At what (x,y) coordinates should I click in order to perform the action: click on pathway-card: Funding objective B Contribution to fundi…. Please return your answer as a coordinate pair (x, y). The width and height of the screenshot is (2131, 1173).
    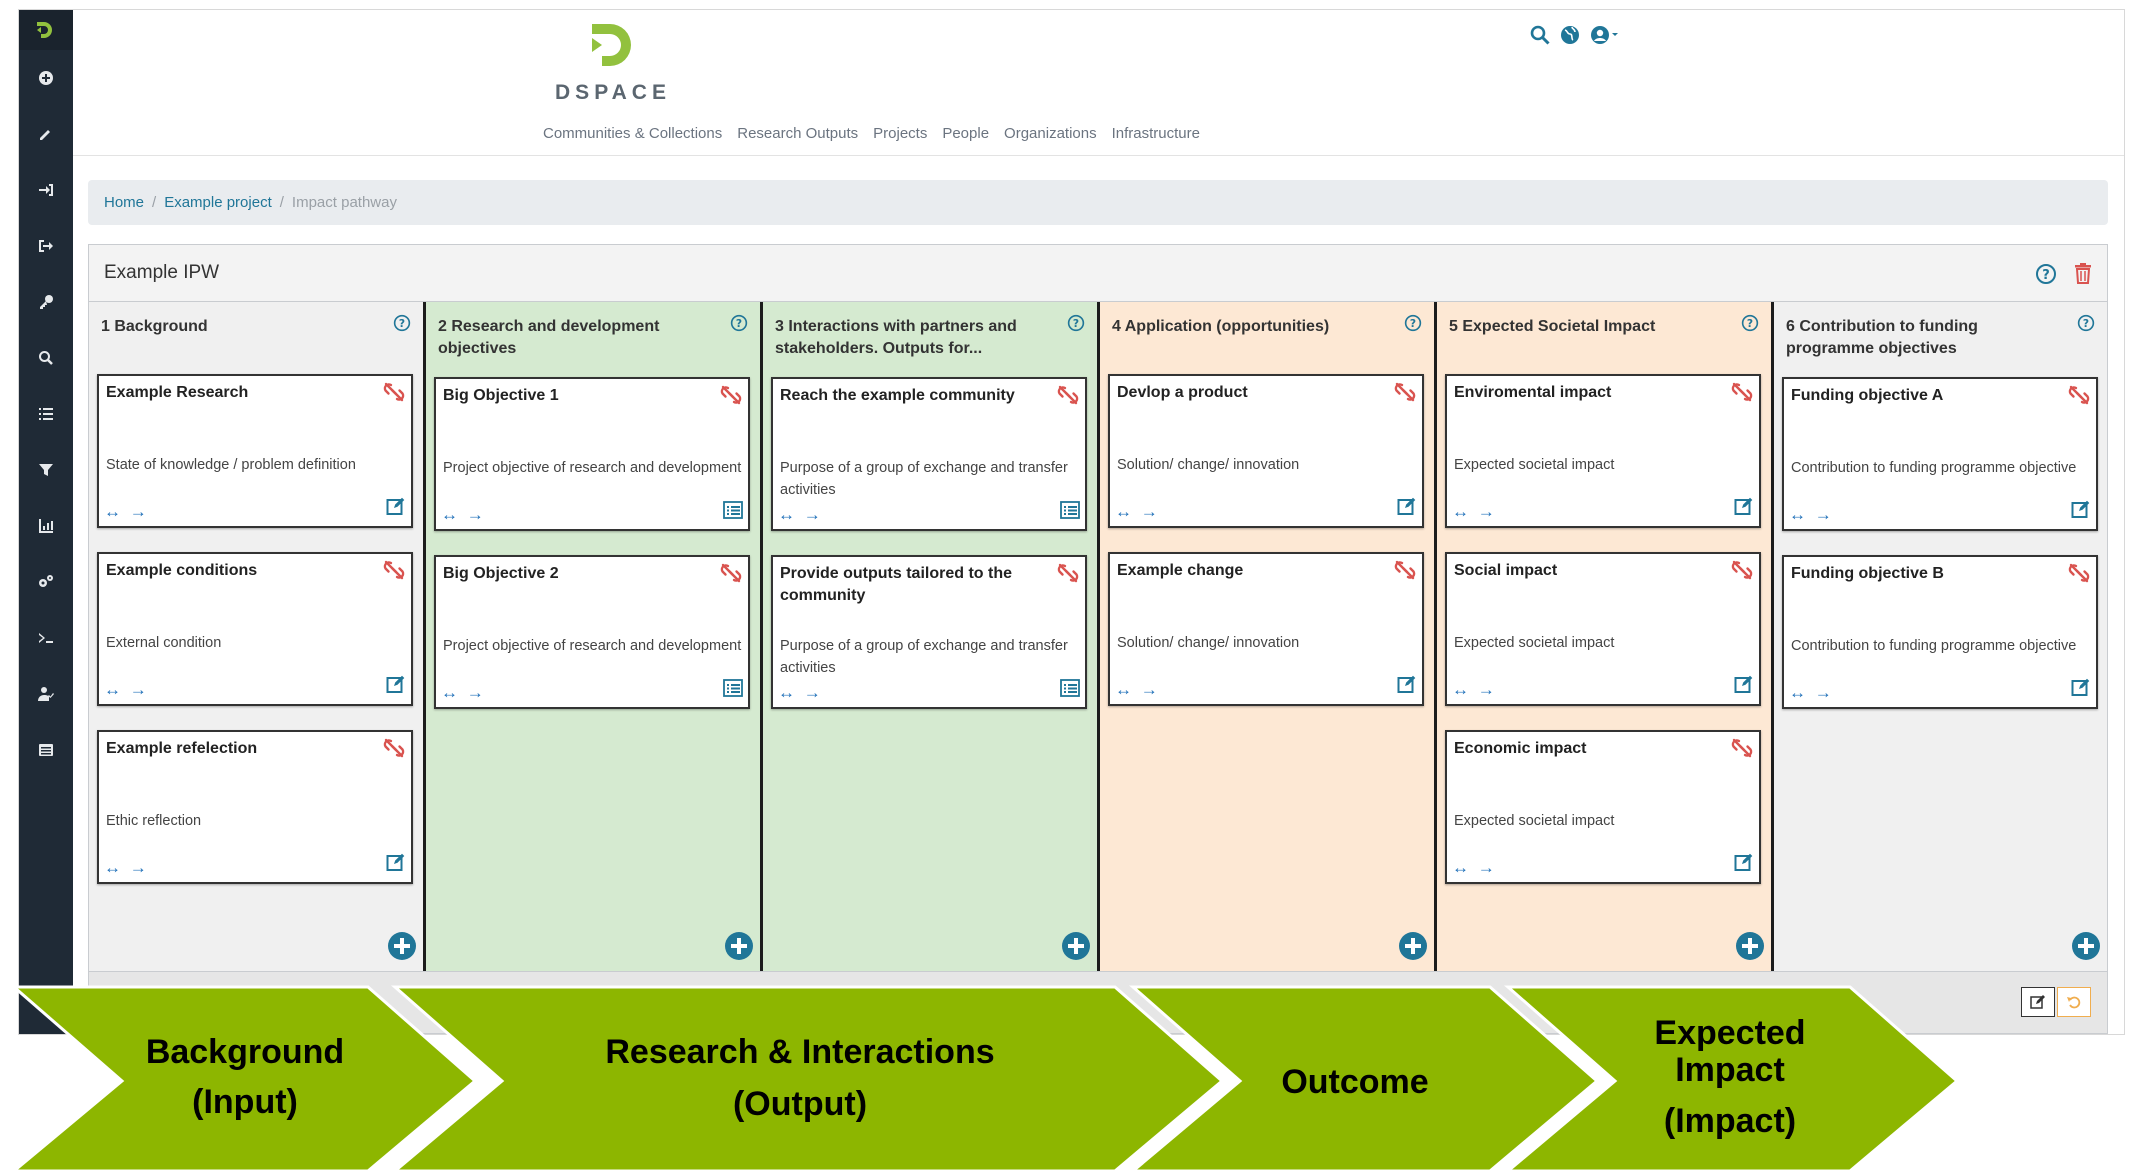
    Looking at the image, I should click on (1940, 632).